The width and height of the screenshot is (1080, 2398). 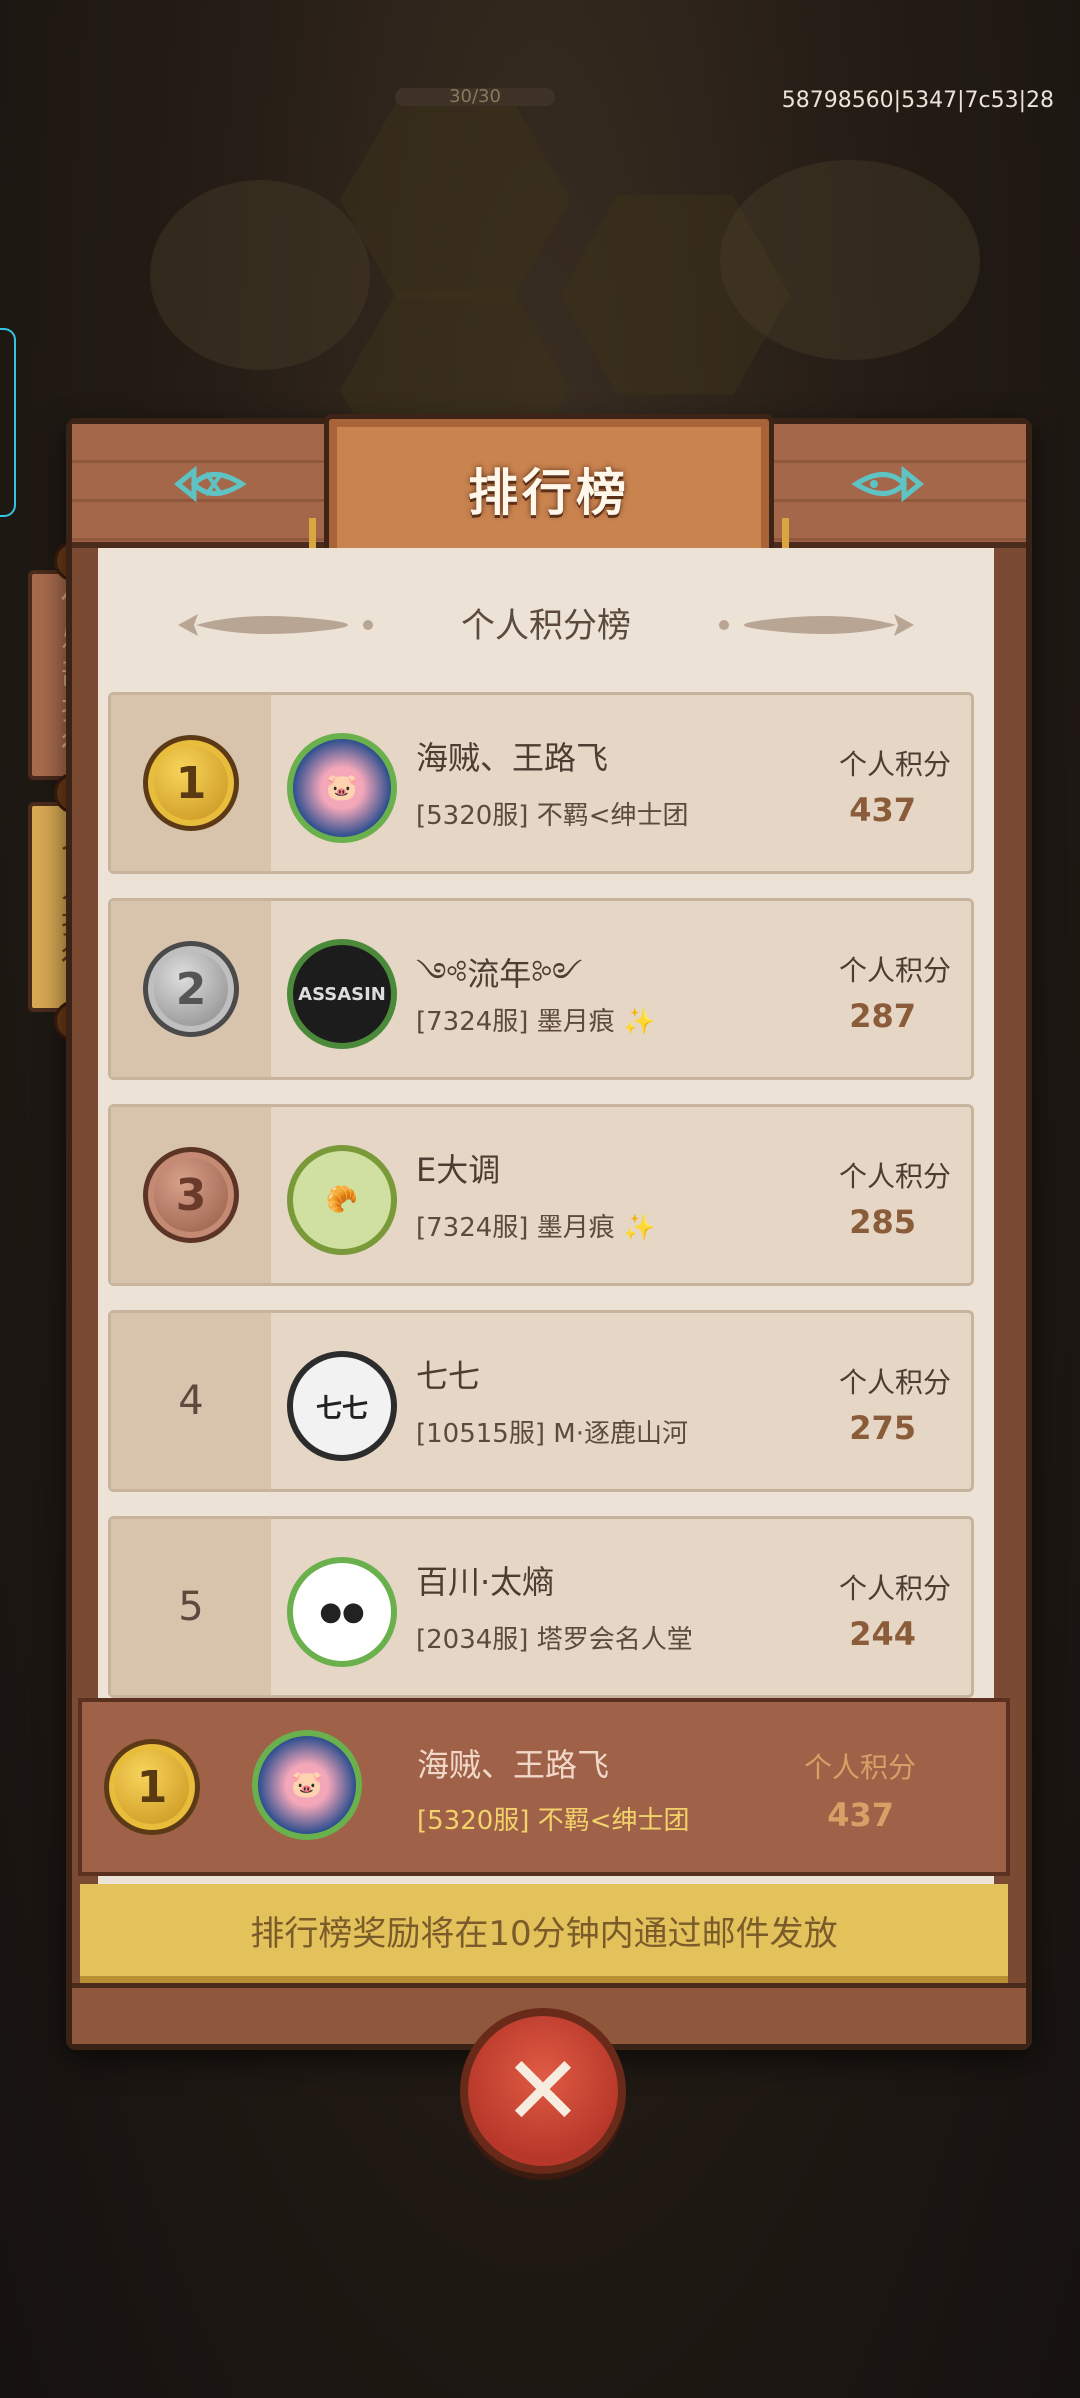 I want to click on player-name: E大调, so click(x=458, y=1170).